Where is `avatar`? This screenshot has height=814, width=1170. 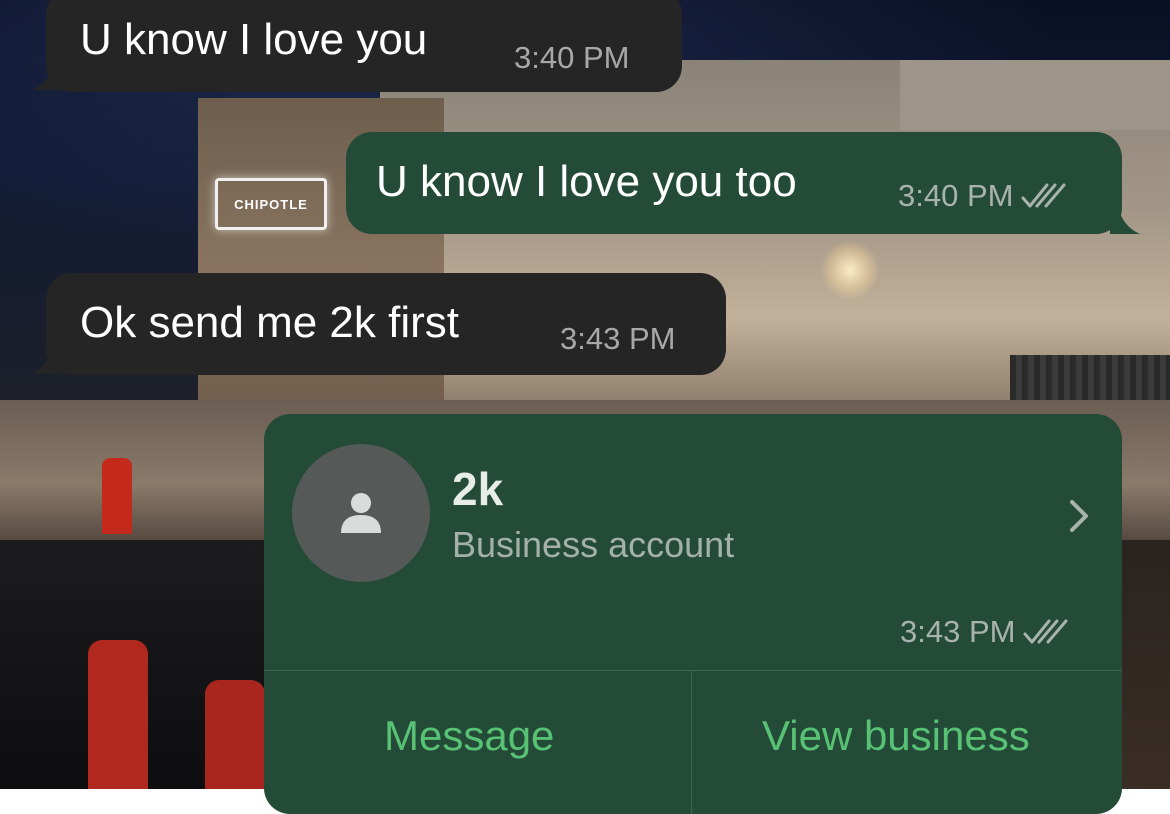
avatar is located at coordinates (361, 513).